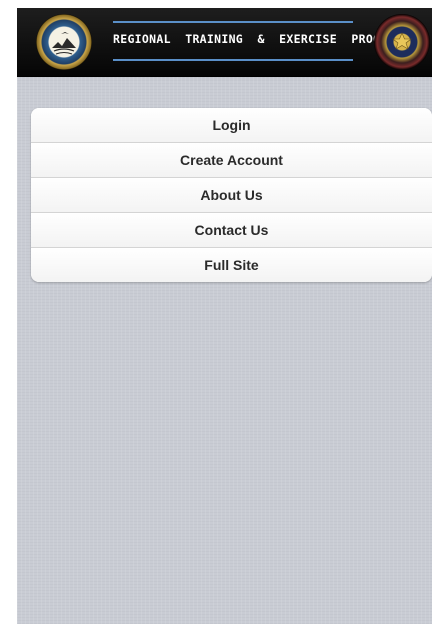 The height and width of the screenshot is (626, 432). I want to click on about-us-button: About Us, so click(231, 194).